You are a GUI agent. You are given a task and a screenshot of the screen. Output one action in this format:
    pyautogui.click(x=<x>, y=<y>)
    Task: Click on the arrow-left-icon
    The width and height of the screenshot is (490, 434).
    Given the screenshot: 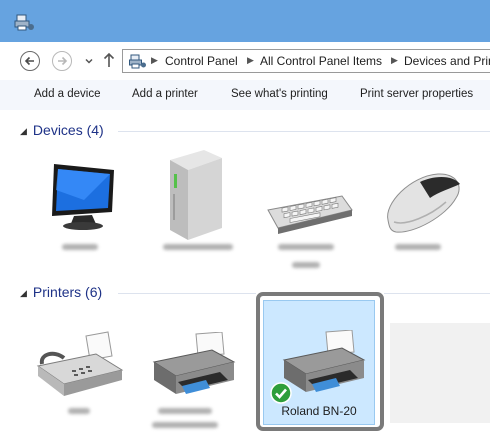 What is the action you would take?
    pyautogui.click(x=29, y=61)
    